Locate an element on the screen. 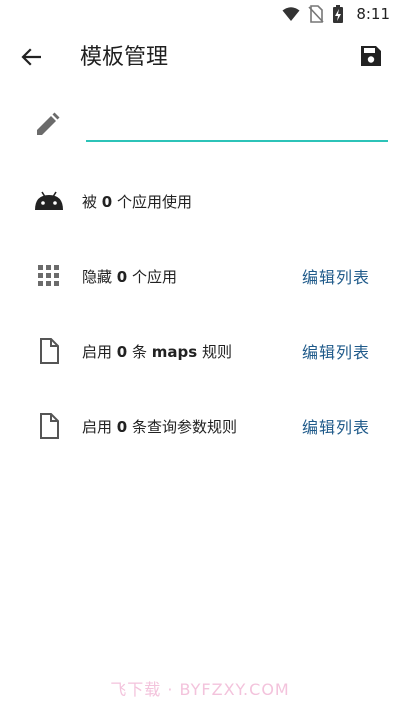 This screenshot has width=400, height=711. no-sim-icon is located at coordinates (316, 14).